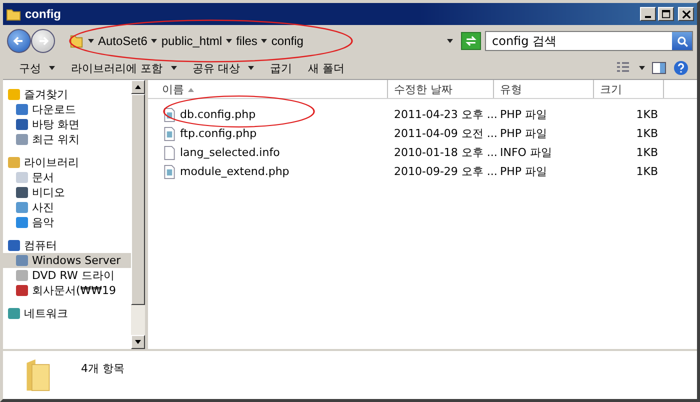 This screenshot has height=402, width=700. What do you see at coordinates (629, 89) in the screenshot?
I see `column-header: 크기` at bounding box center [629, 89].